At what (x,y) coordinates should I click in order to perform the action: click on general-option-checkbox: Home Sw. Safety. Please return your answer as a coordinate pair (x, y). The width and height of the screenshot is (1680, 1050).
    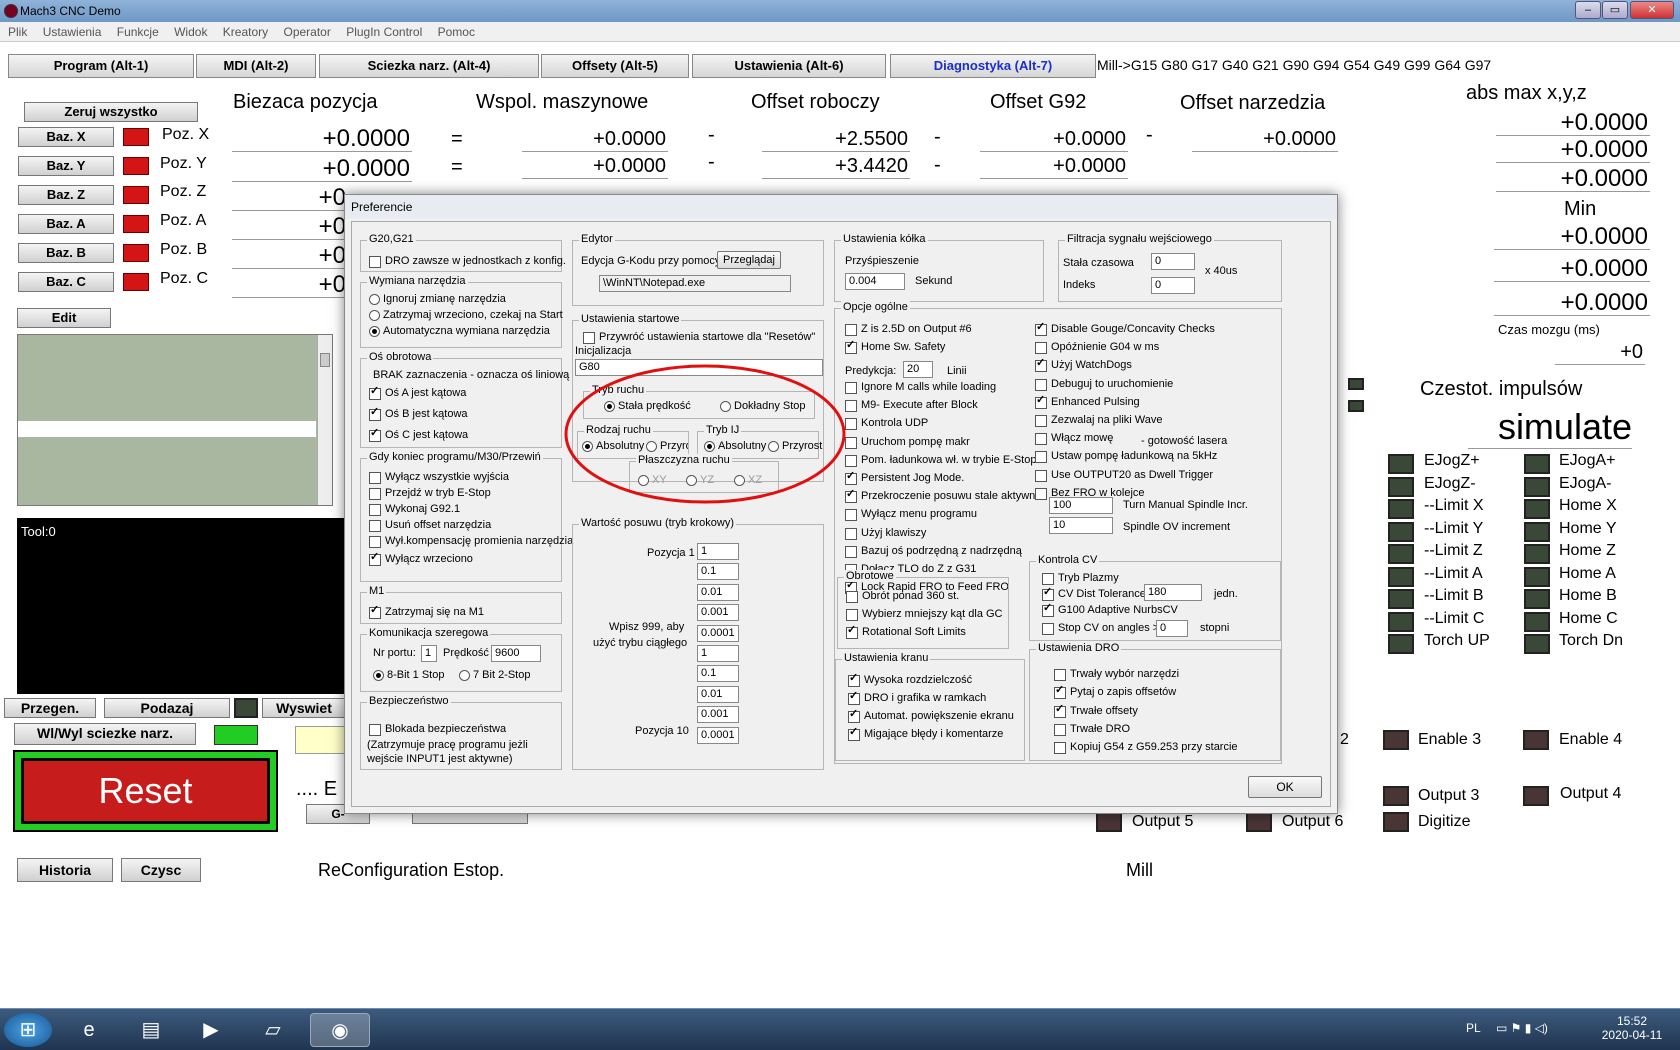
    Looking at the image, I should click on (895, 346).